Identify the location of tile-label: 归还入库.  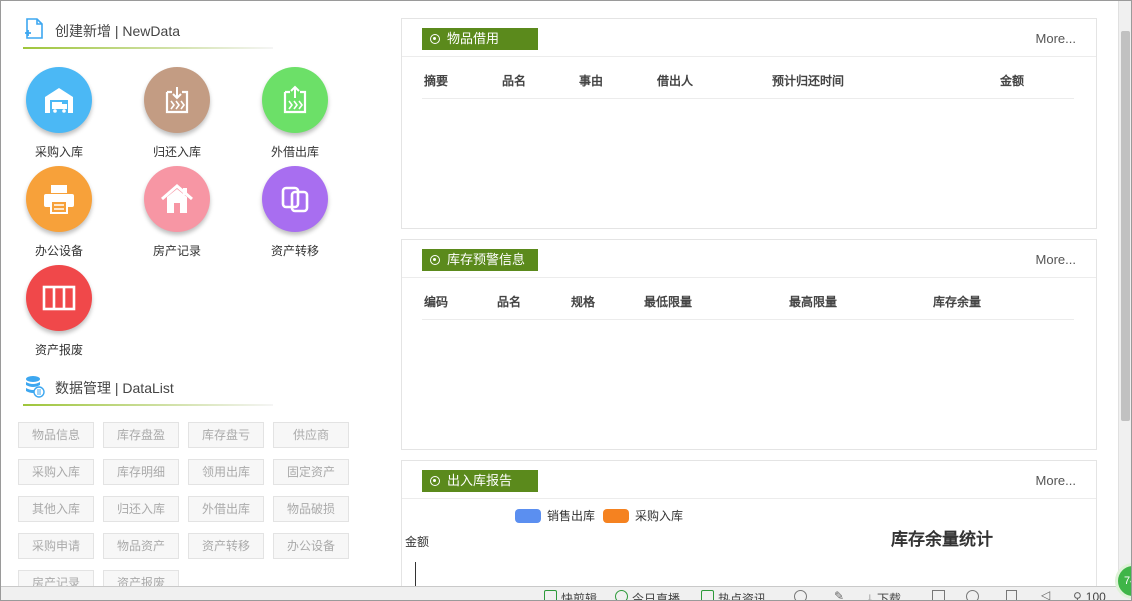
(176, 152).